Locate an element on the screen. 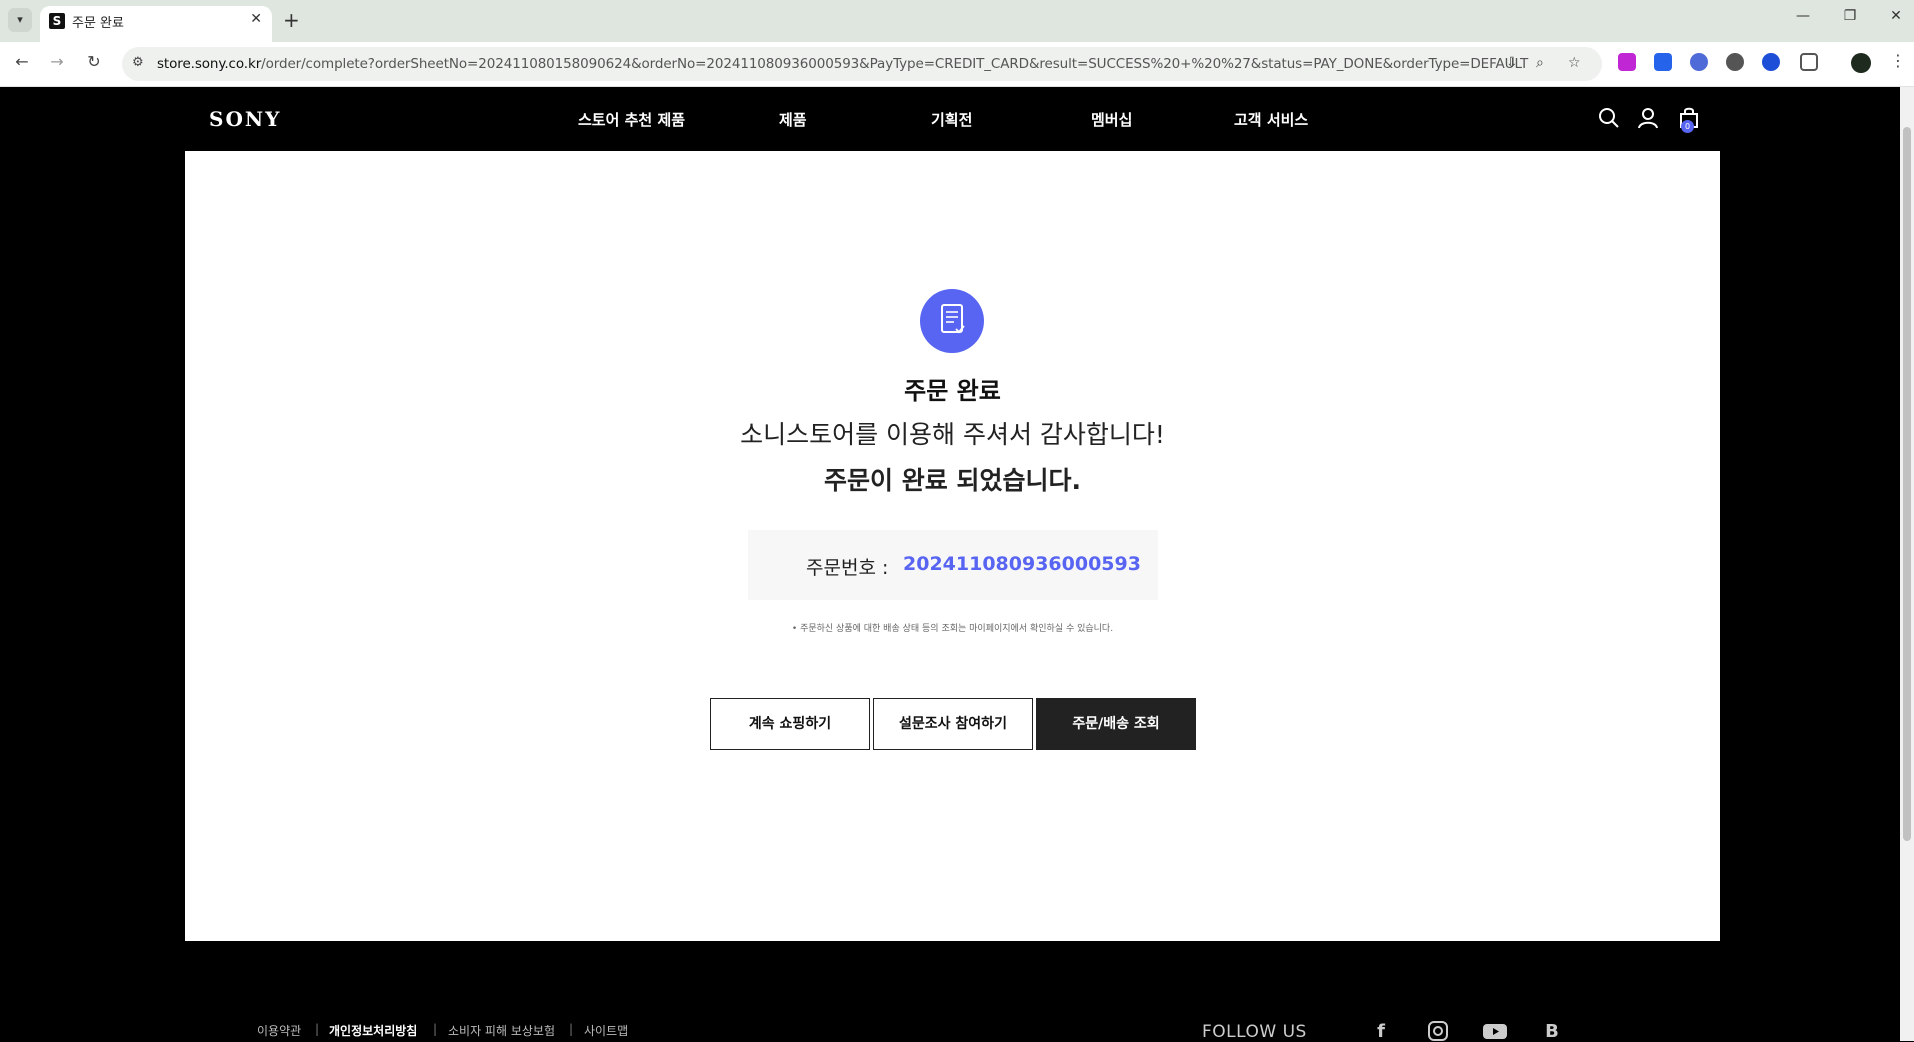  menu-recommended: 스토어 추천 제품 is located at coordinates (631, 119).